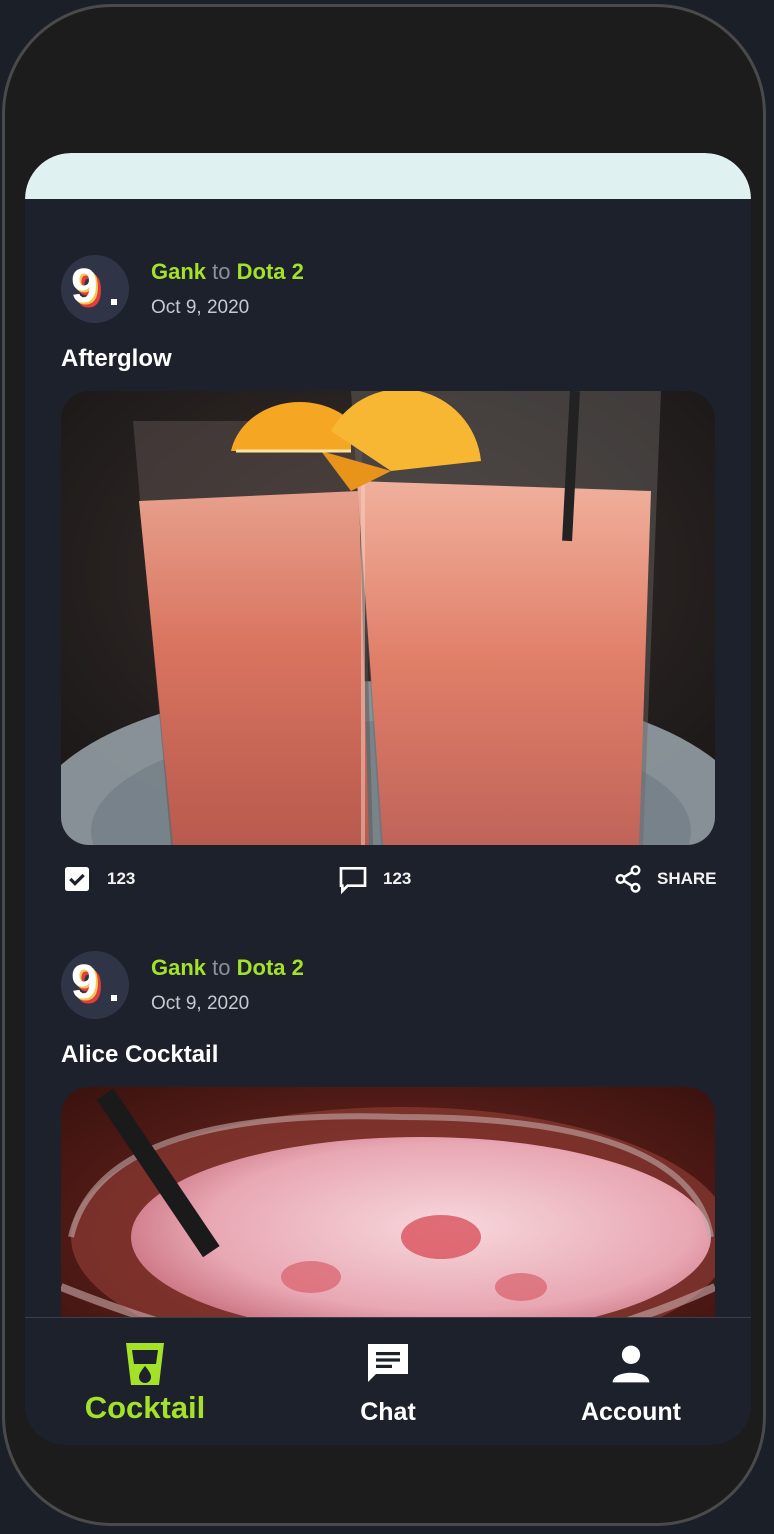 This screenshot has width=774, height=1534. I want to click on header-strip, so click(388, 176).